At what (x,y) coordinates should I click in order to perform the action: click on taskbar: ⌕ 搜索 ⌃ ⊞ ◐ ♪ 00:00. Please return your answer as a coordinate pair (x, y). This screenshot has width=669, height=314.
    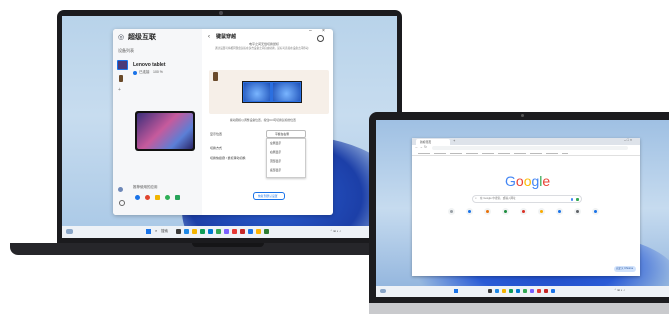
    Looking at the image, I should click on (229, 232).